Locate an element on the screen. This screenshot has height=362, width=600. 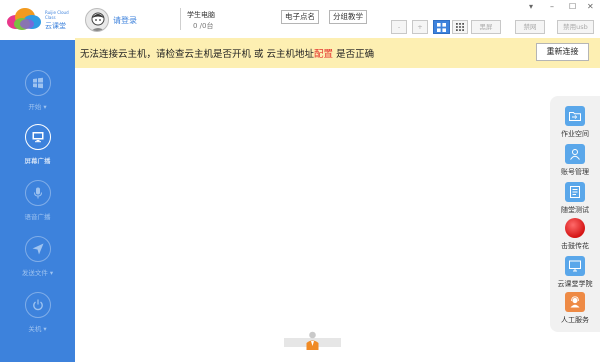
tools-panel: 作业空间 账号管理 随堂测试 击鼓传花 云课堂学院 人工服务 is located at coordinates (575, 214).